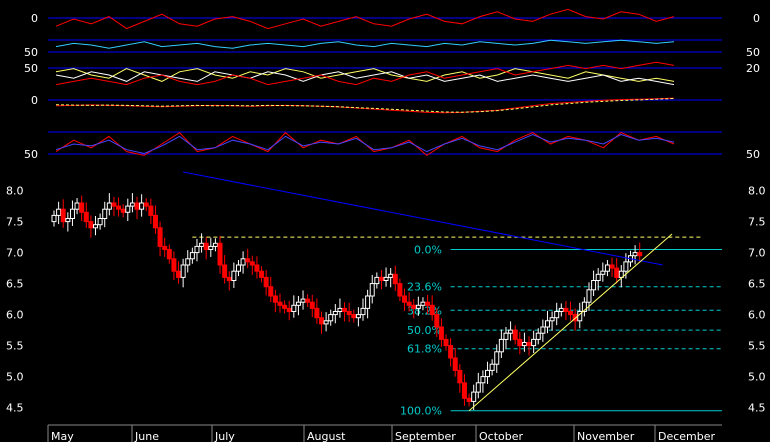 The height and width of the screenshot is (442, 770). What do you see at coordinates (757, 253) in the screenshot?
I see `price-tick-right-7.0: 7.0` at bounding box center [757, 253].